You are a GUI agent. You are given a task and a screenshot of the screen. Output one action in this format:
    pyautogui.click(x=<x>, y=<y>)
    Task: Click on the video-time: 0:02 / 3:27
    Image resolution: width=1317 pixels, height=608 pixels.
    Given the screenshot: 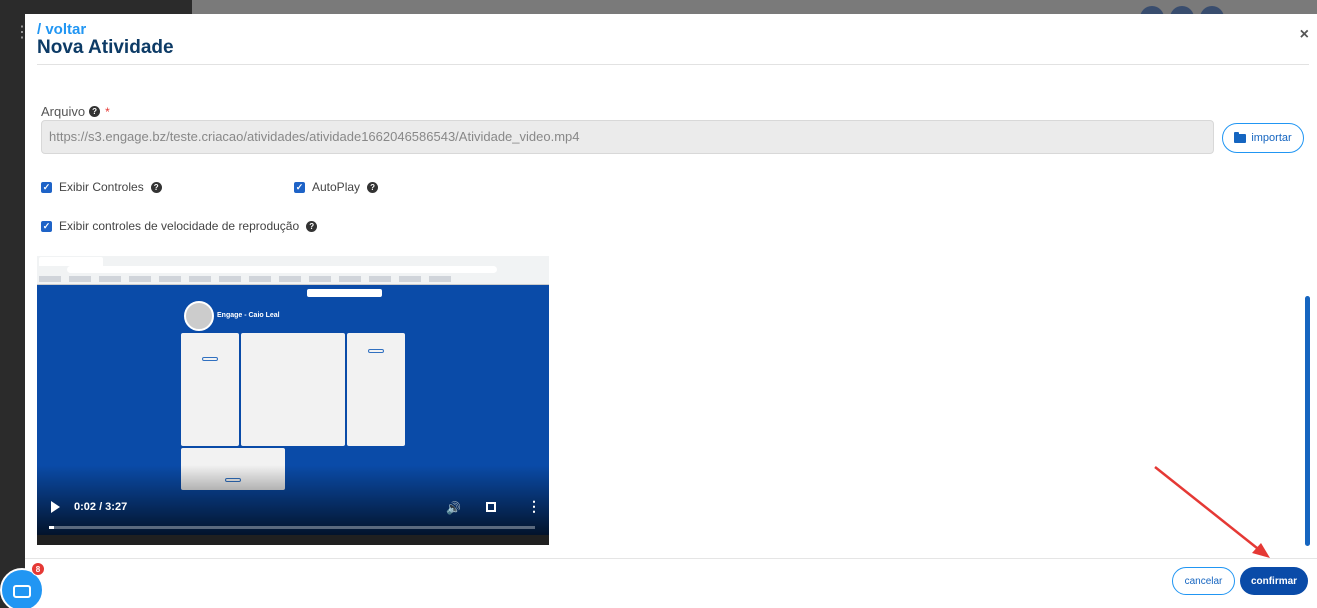 What is the action you would take?
    pyautogui.click(x=101, y=507)
    